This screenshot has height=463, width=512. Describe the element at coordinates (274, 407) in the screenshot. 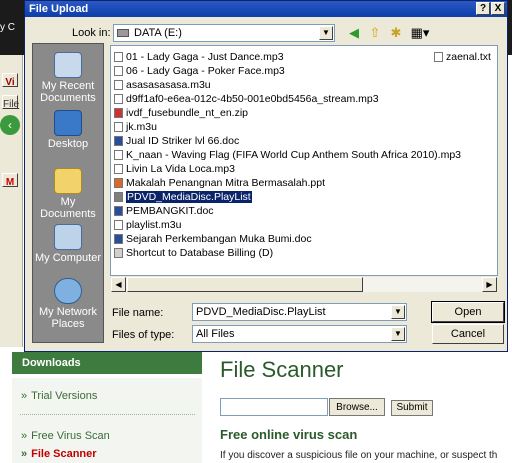

I see `file-path-input` at that location.